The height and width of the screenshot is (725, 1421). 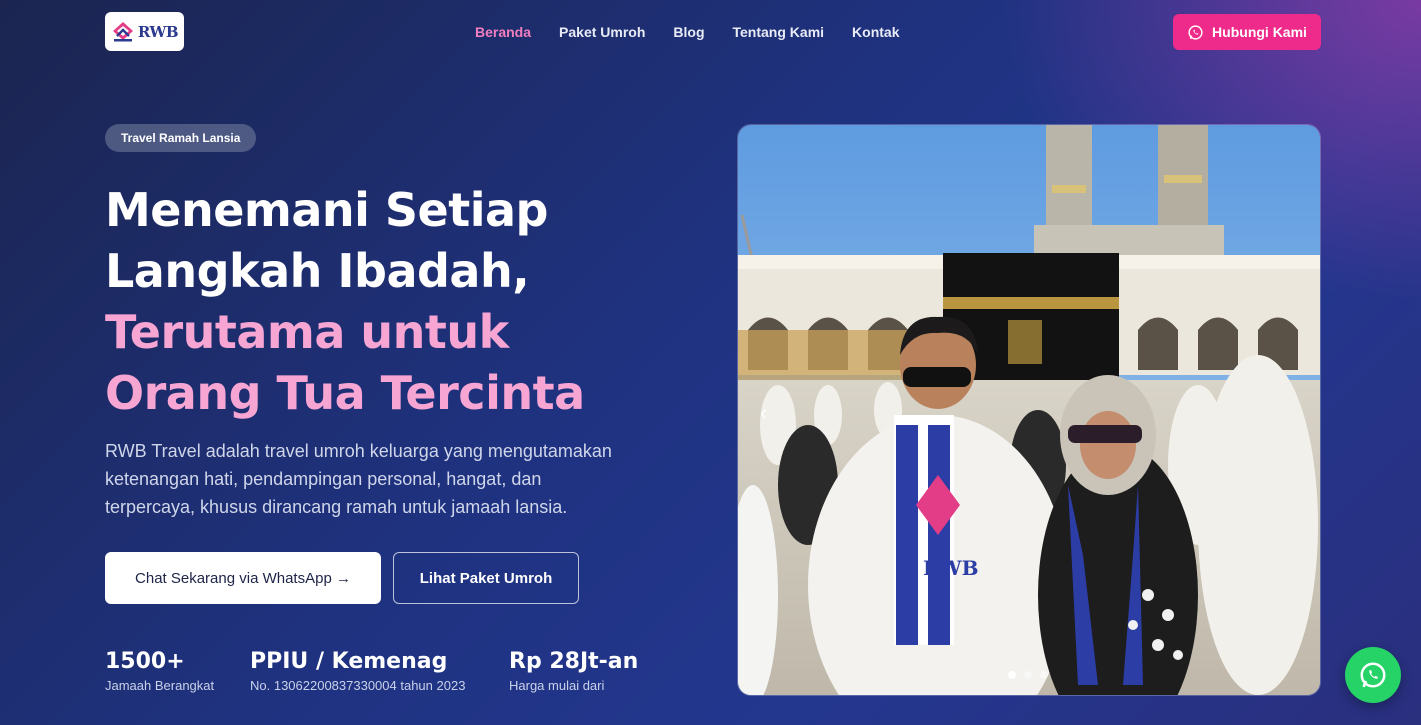 I want to click on view-packages-button: Lihat Paket Umroh, so click(x=486, y=578).